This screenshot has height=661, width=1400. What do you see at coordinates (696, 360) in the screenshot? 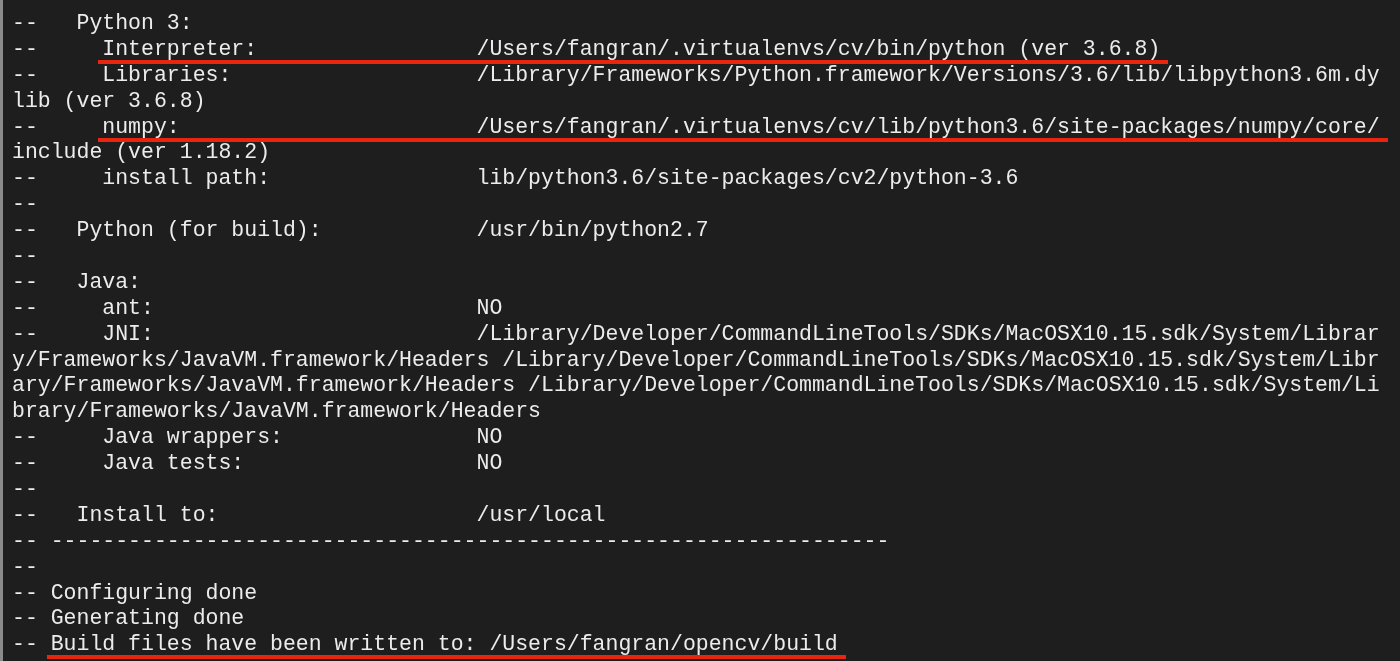
I see `terminal-line: y/Frameworks/JavaVM.framework/Headers /Library/Developer/CommandLineTools/SDKs/MacOSX10.15.sdk/System/Libr` at bounding box center [696, 360].